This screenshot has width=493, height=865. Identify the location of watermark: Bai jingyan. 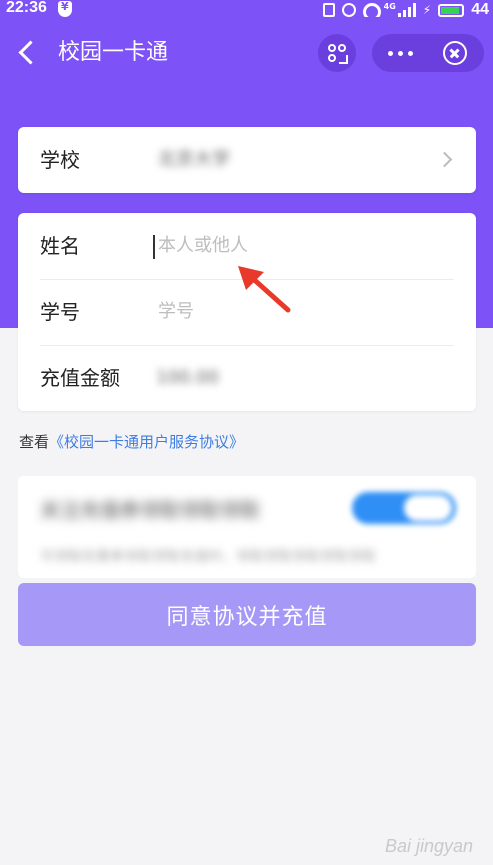
(428, 846).